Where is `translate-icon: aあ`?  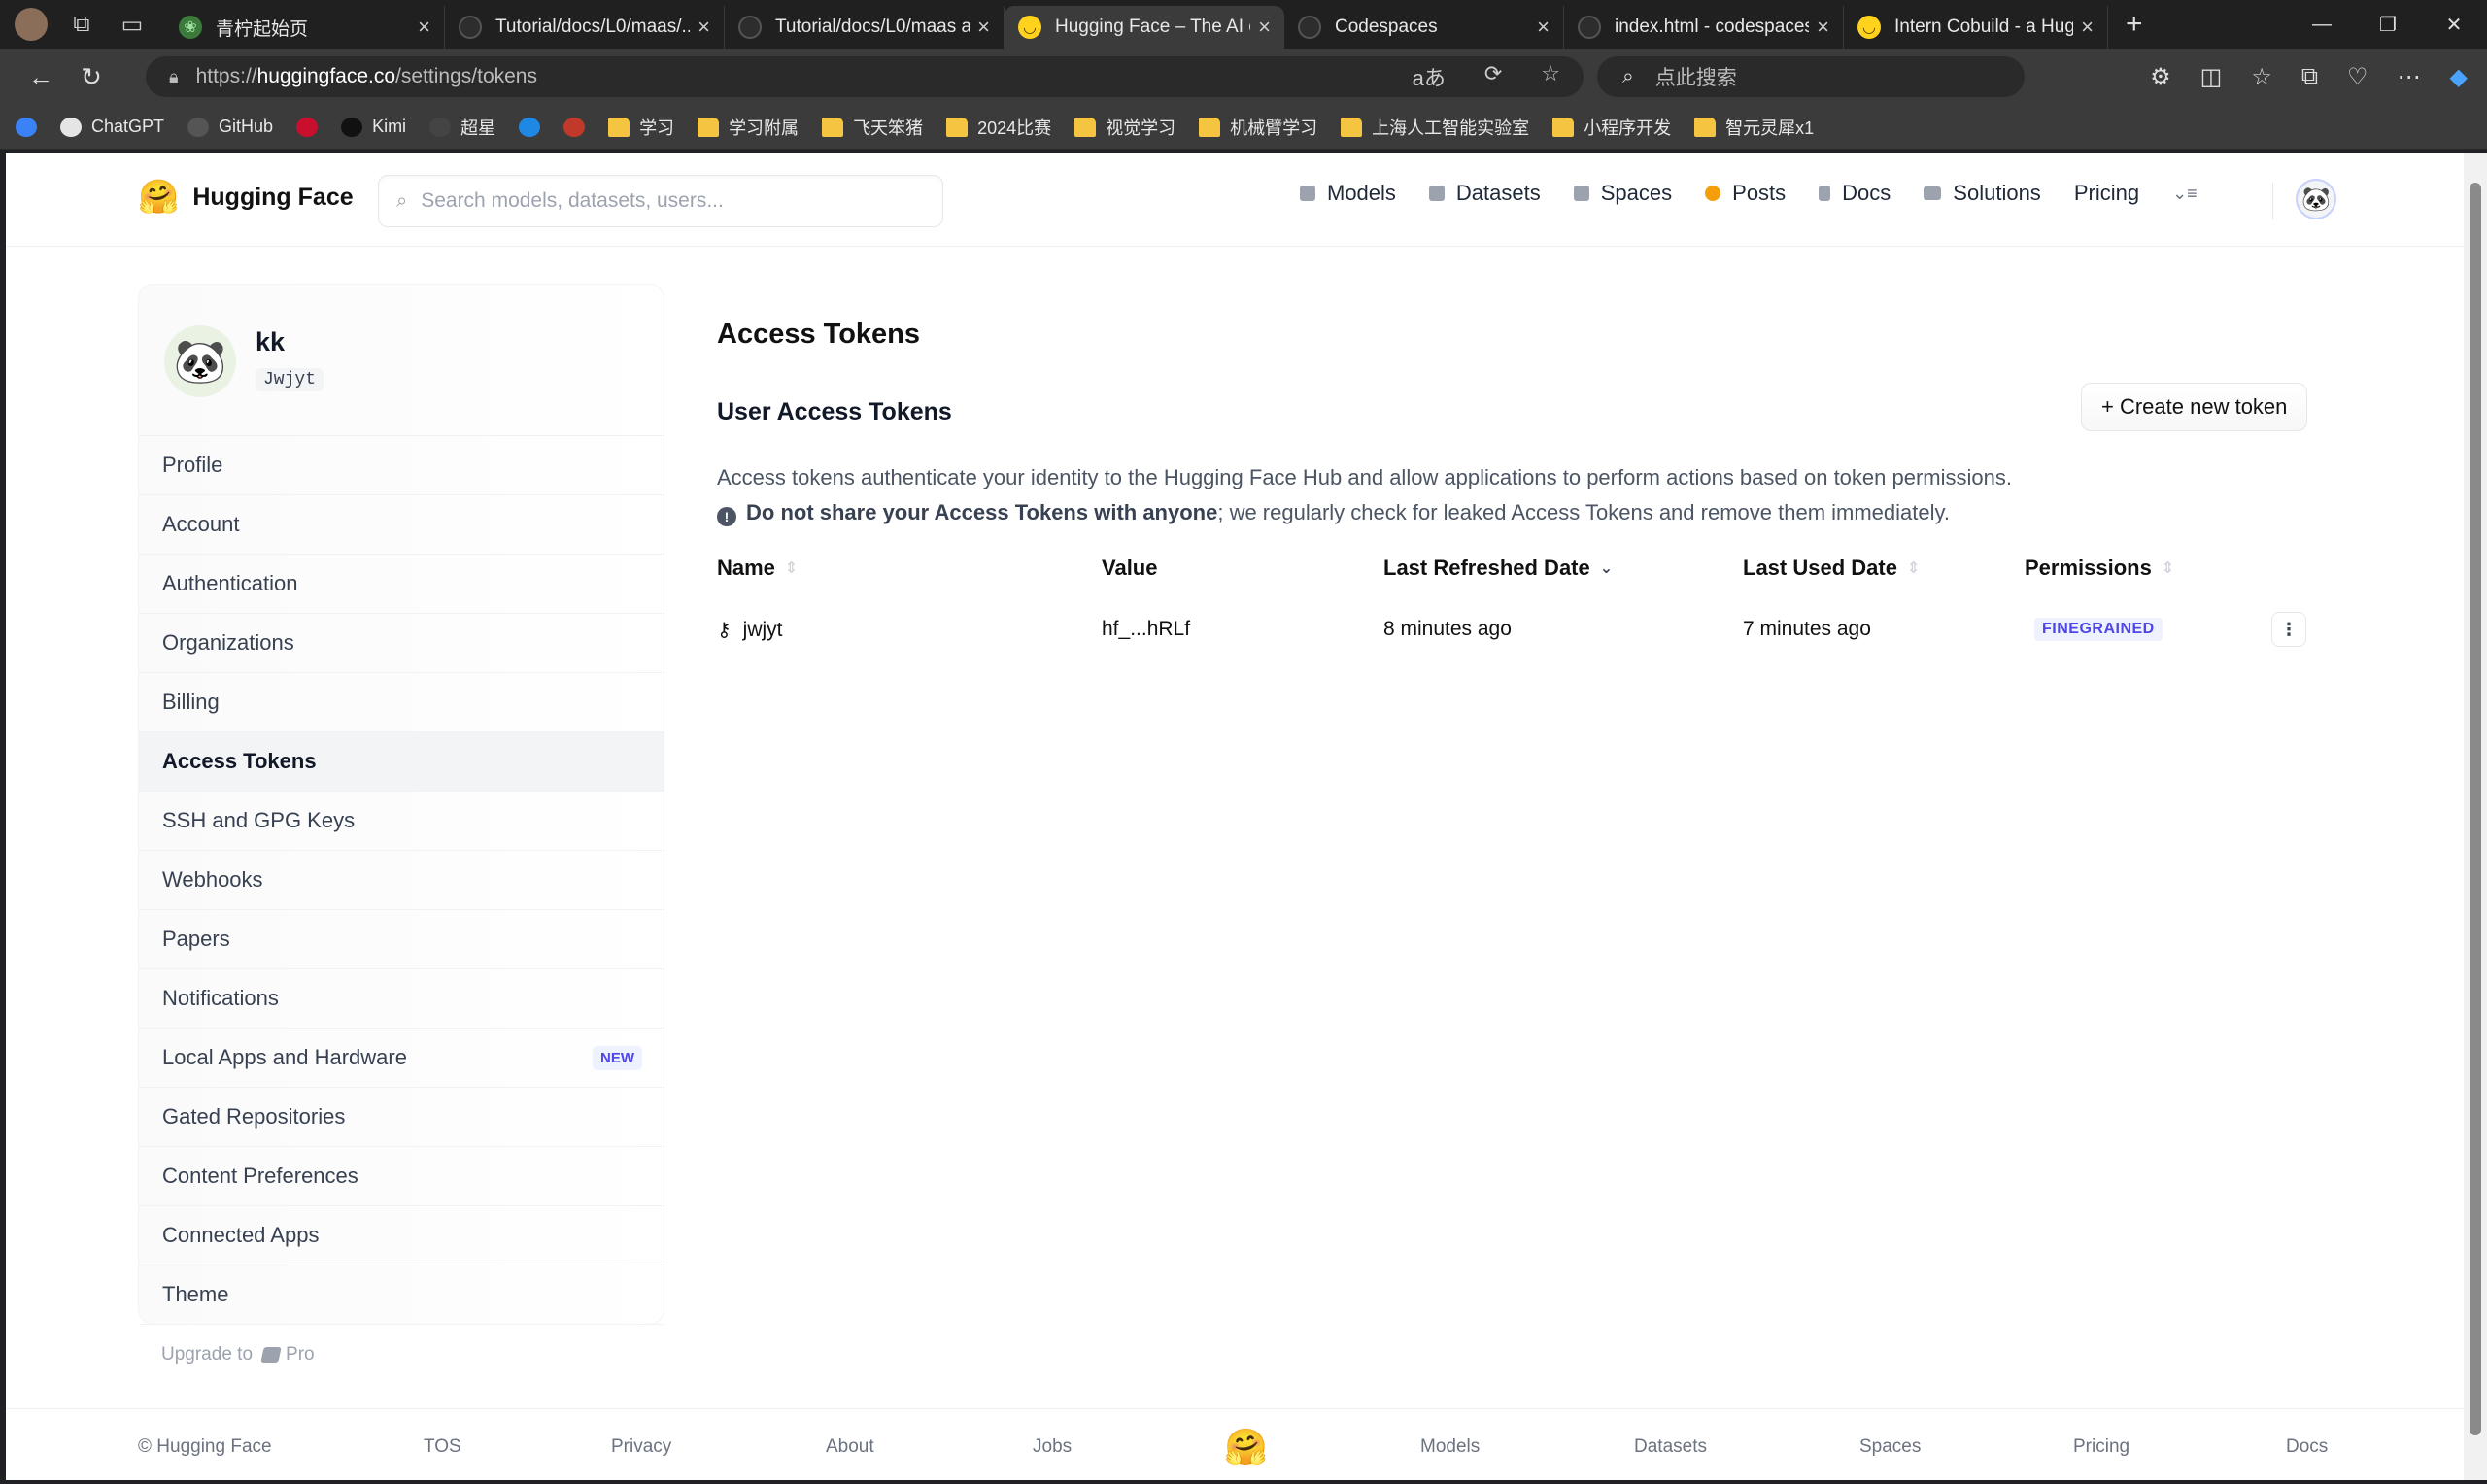 translate-icon: aあ is located at coordinates (1429, 76).